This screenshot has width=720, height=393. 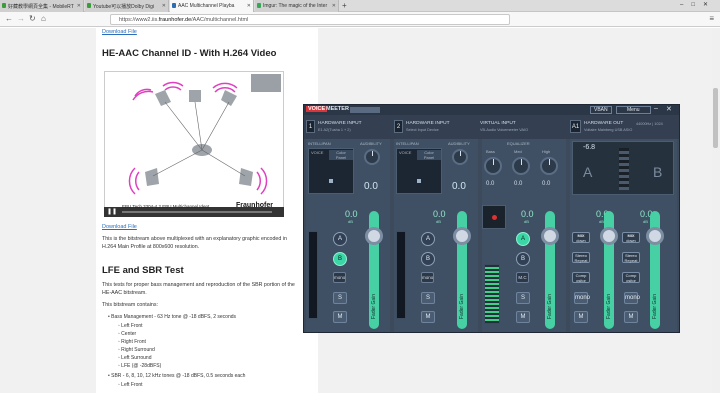 What do you see at coordinates (522, 277) in the screenshot?
I see `mc-button: M.C` at bounding box center [522, 277].